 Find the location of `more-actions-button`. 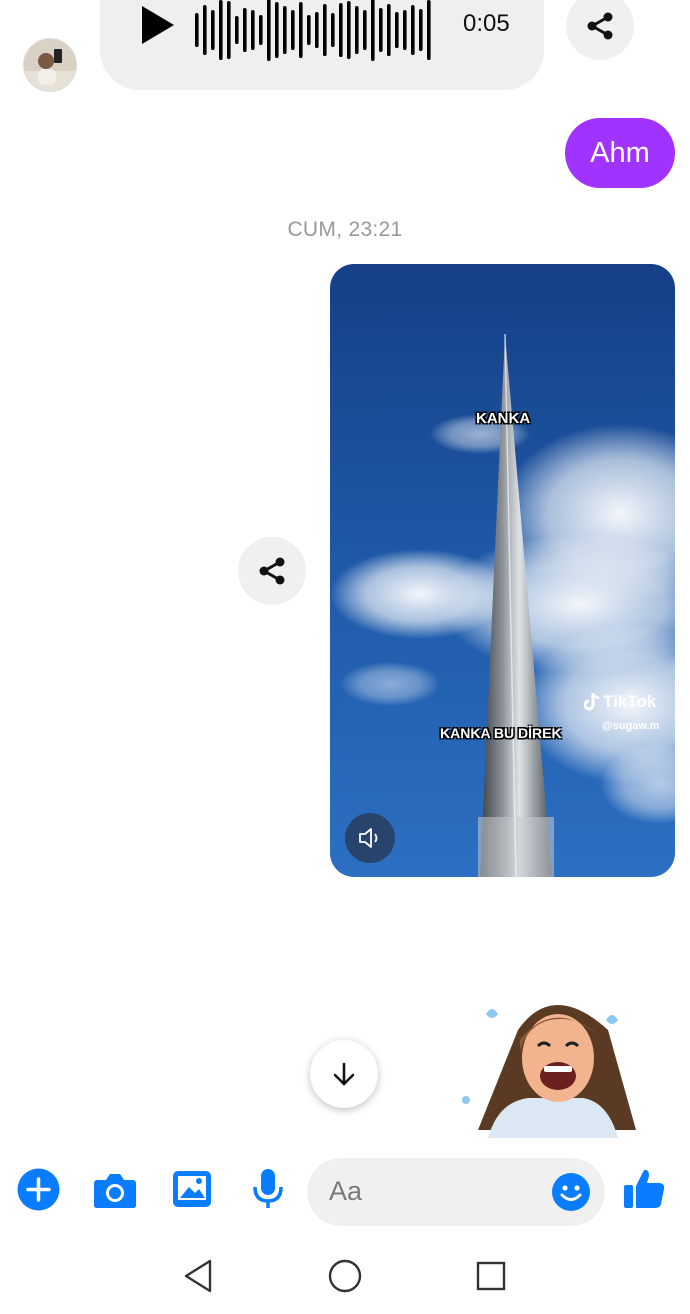

more-actions-button is located at coordinates (38, 1189).